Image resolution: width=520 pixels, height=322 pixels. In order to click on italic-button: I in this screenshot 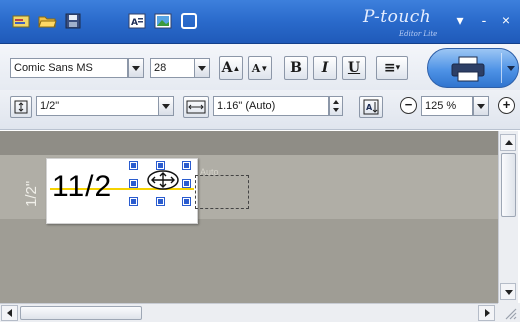, I will do `click(325, 68)`.